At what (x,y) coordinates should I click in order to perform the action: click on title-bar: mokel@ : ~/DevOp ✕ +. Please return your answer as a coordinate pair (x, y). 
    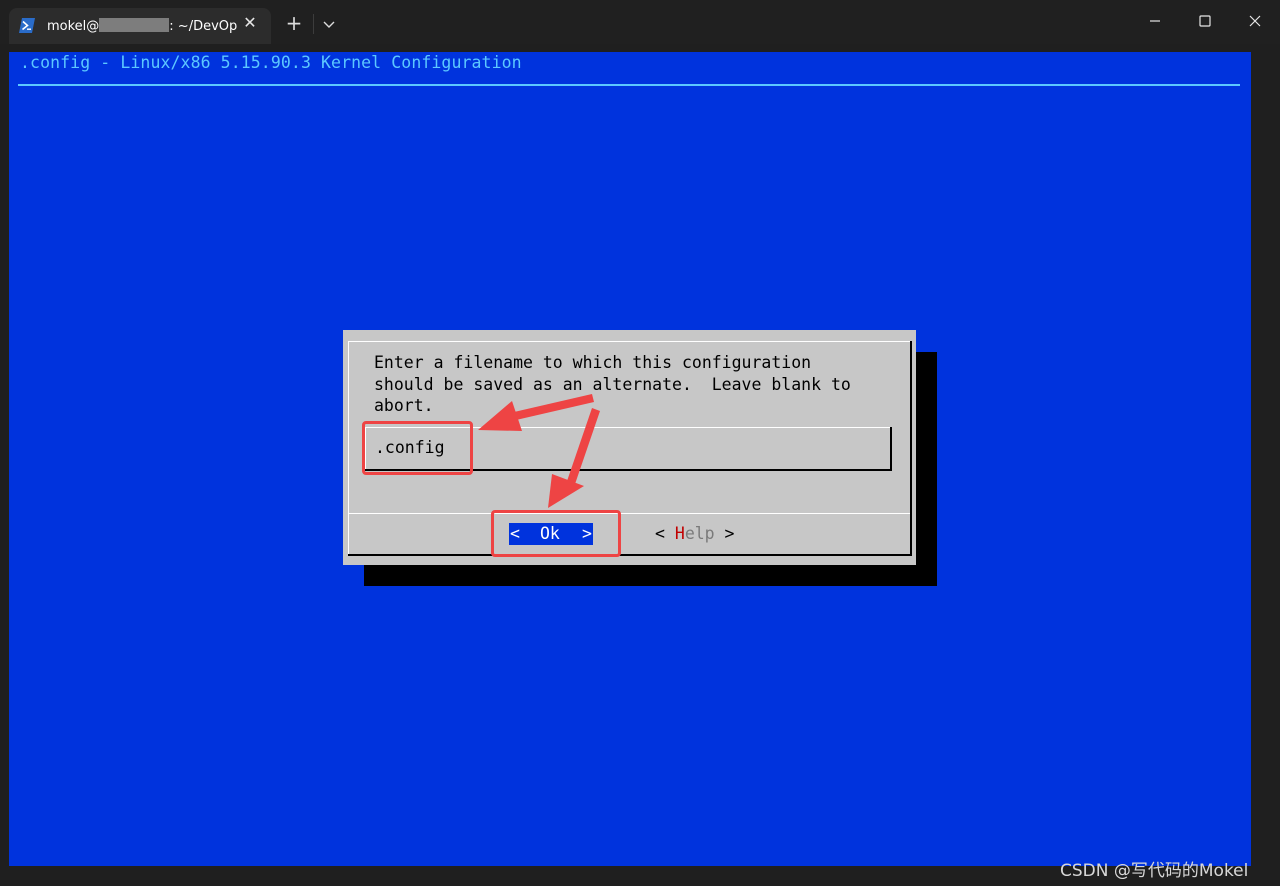
    Looking at the image, I should click on (640, 22).